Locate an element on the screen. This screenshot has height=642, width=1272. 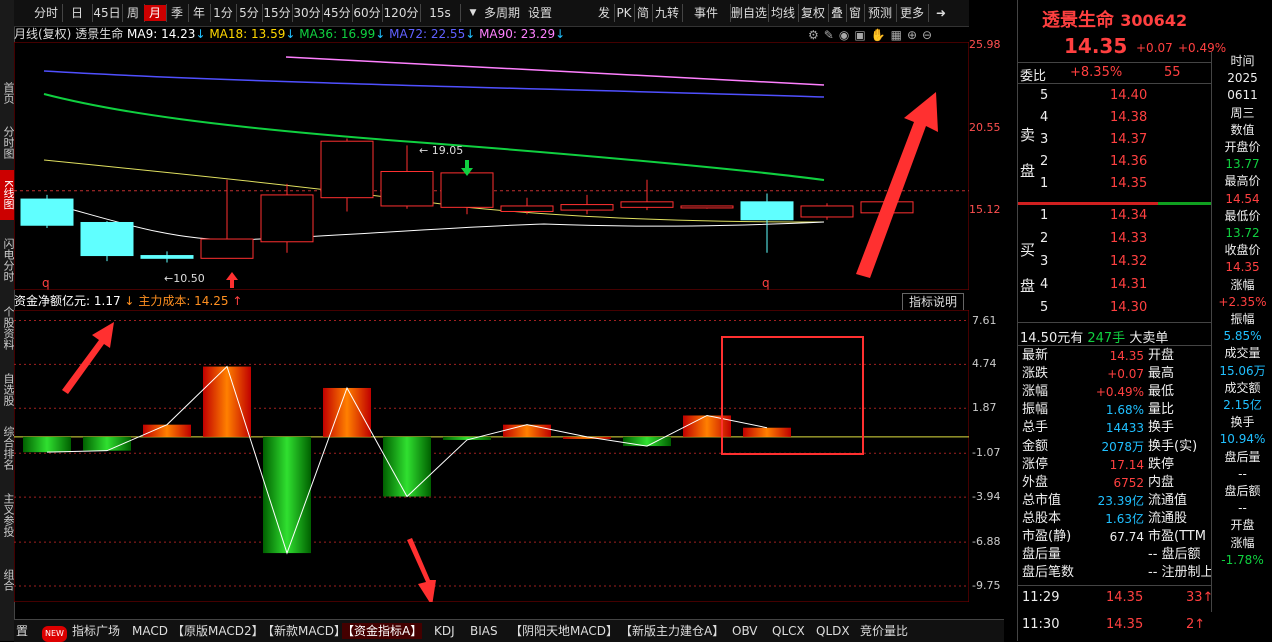
indicator-tab-8: BIAS is located at coordinates (484, 631).